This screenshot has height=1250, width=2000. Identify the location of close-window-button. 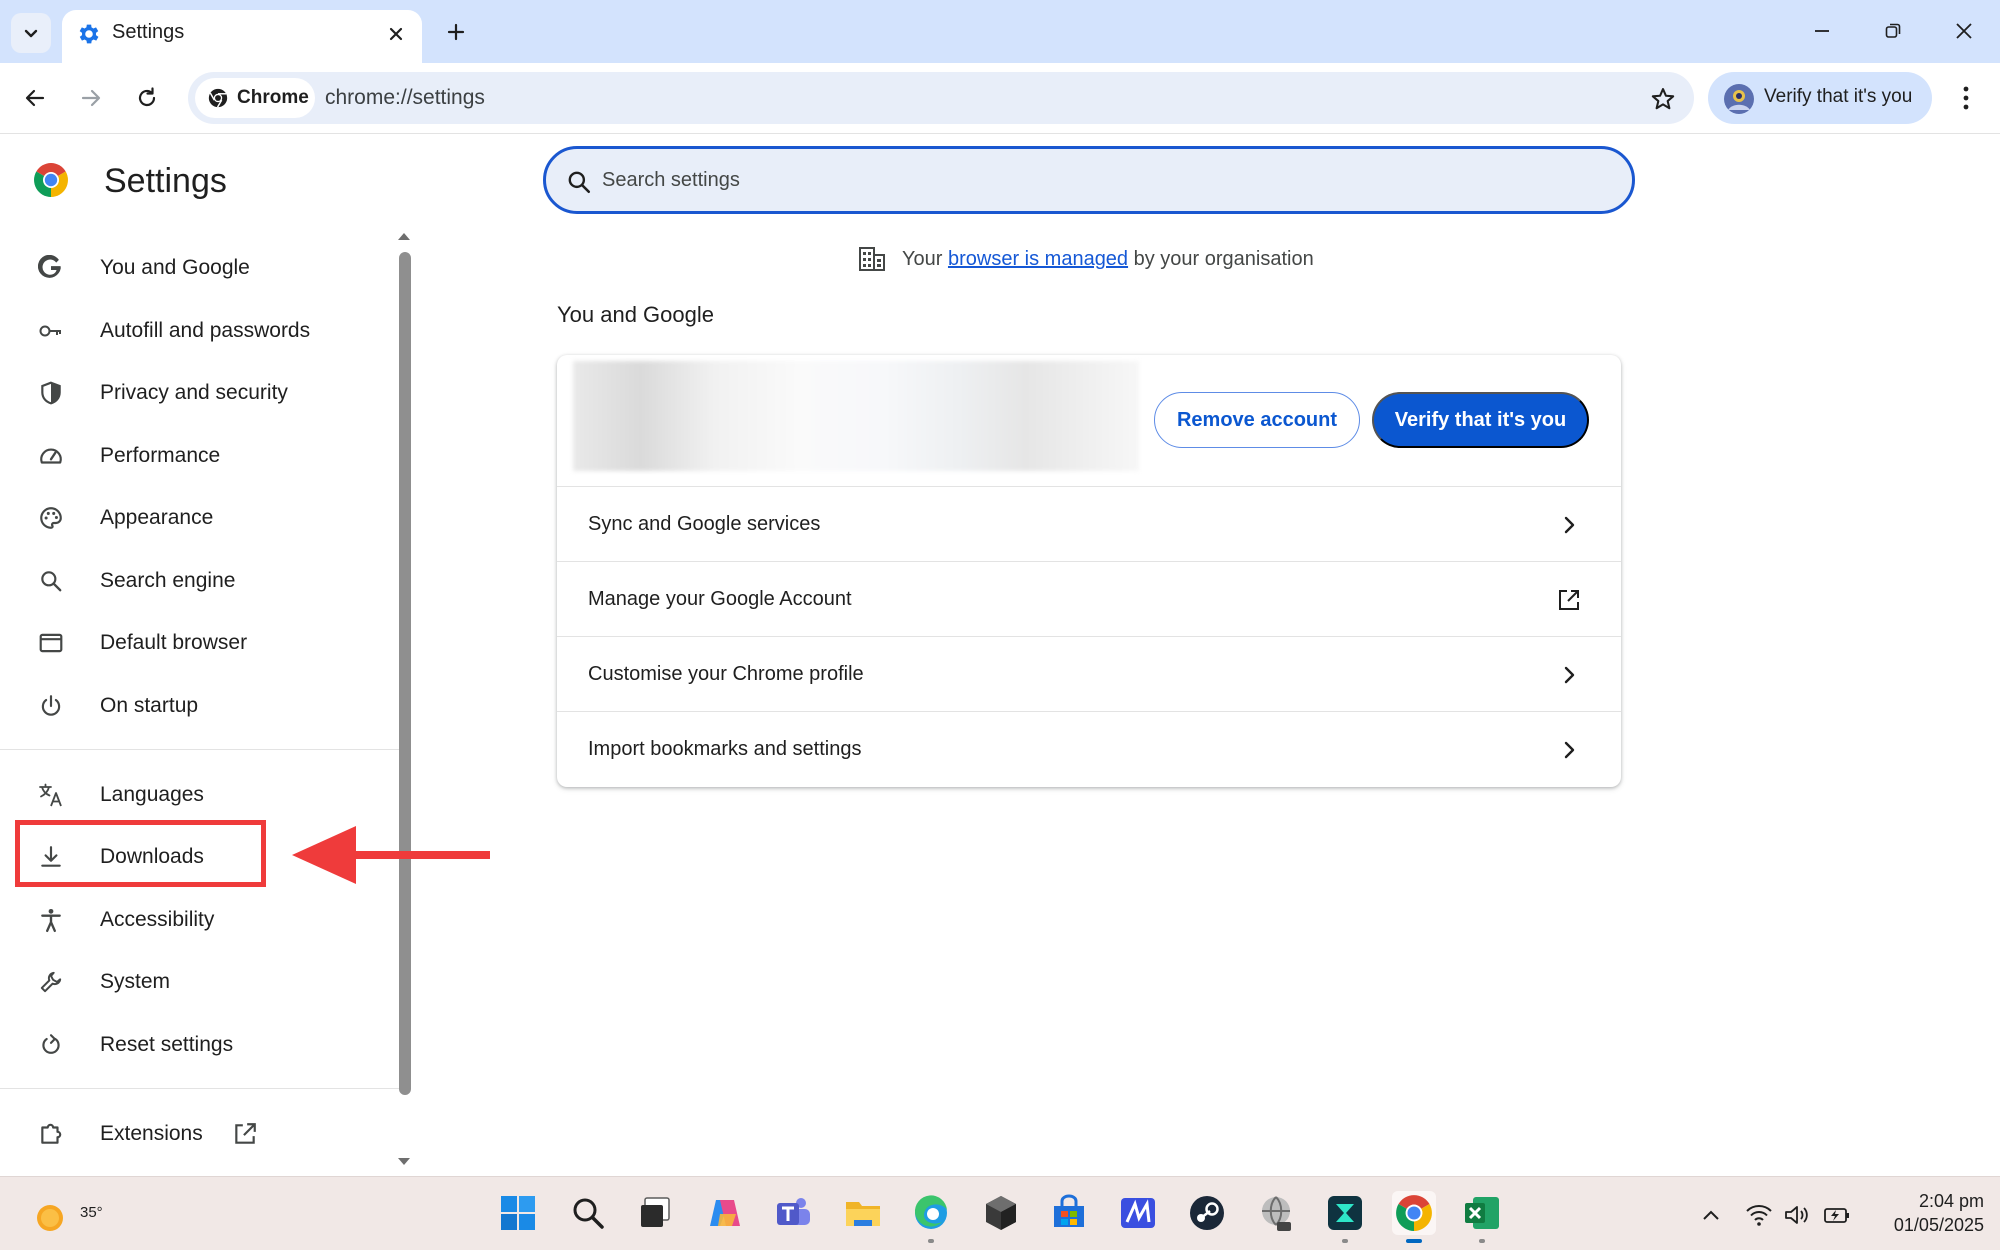
(1964, 31).